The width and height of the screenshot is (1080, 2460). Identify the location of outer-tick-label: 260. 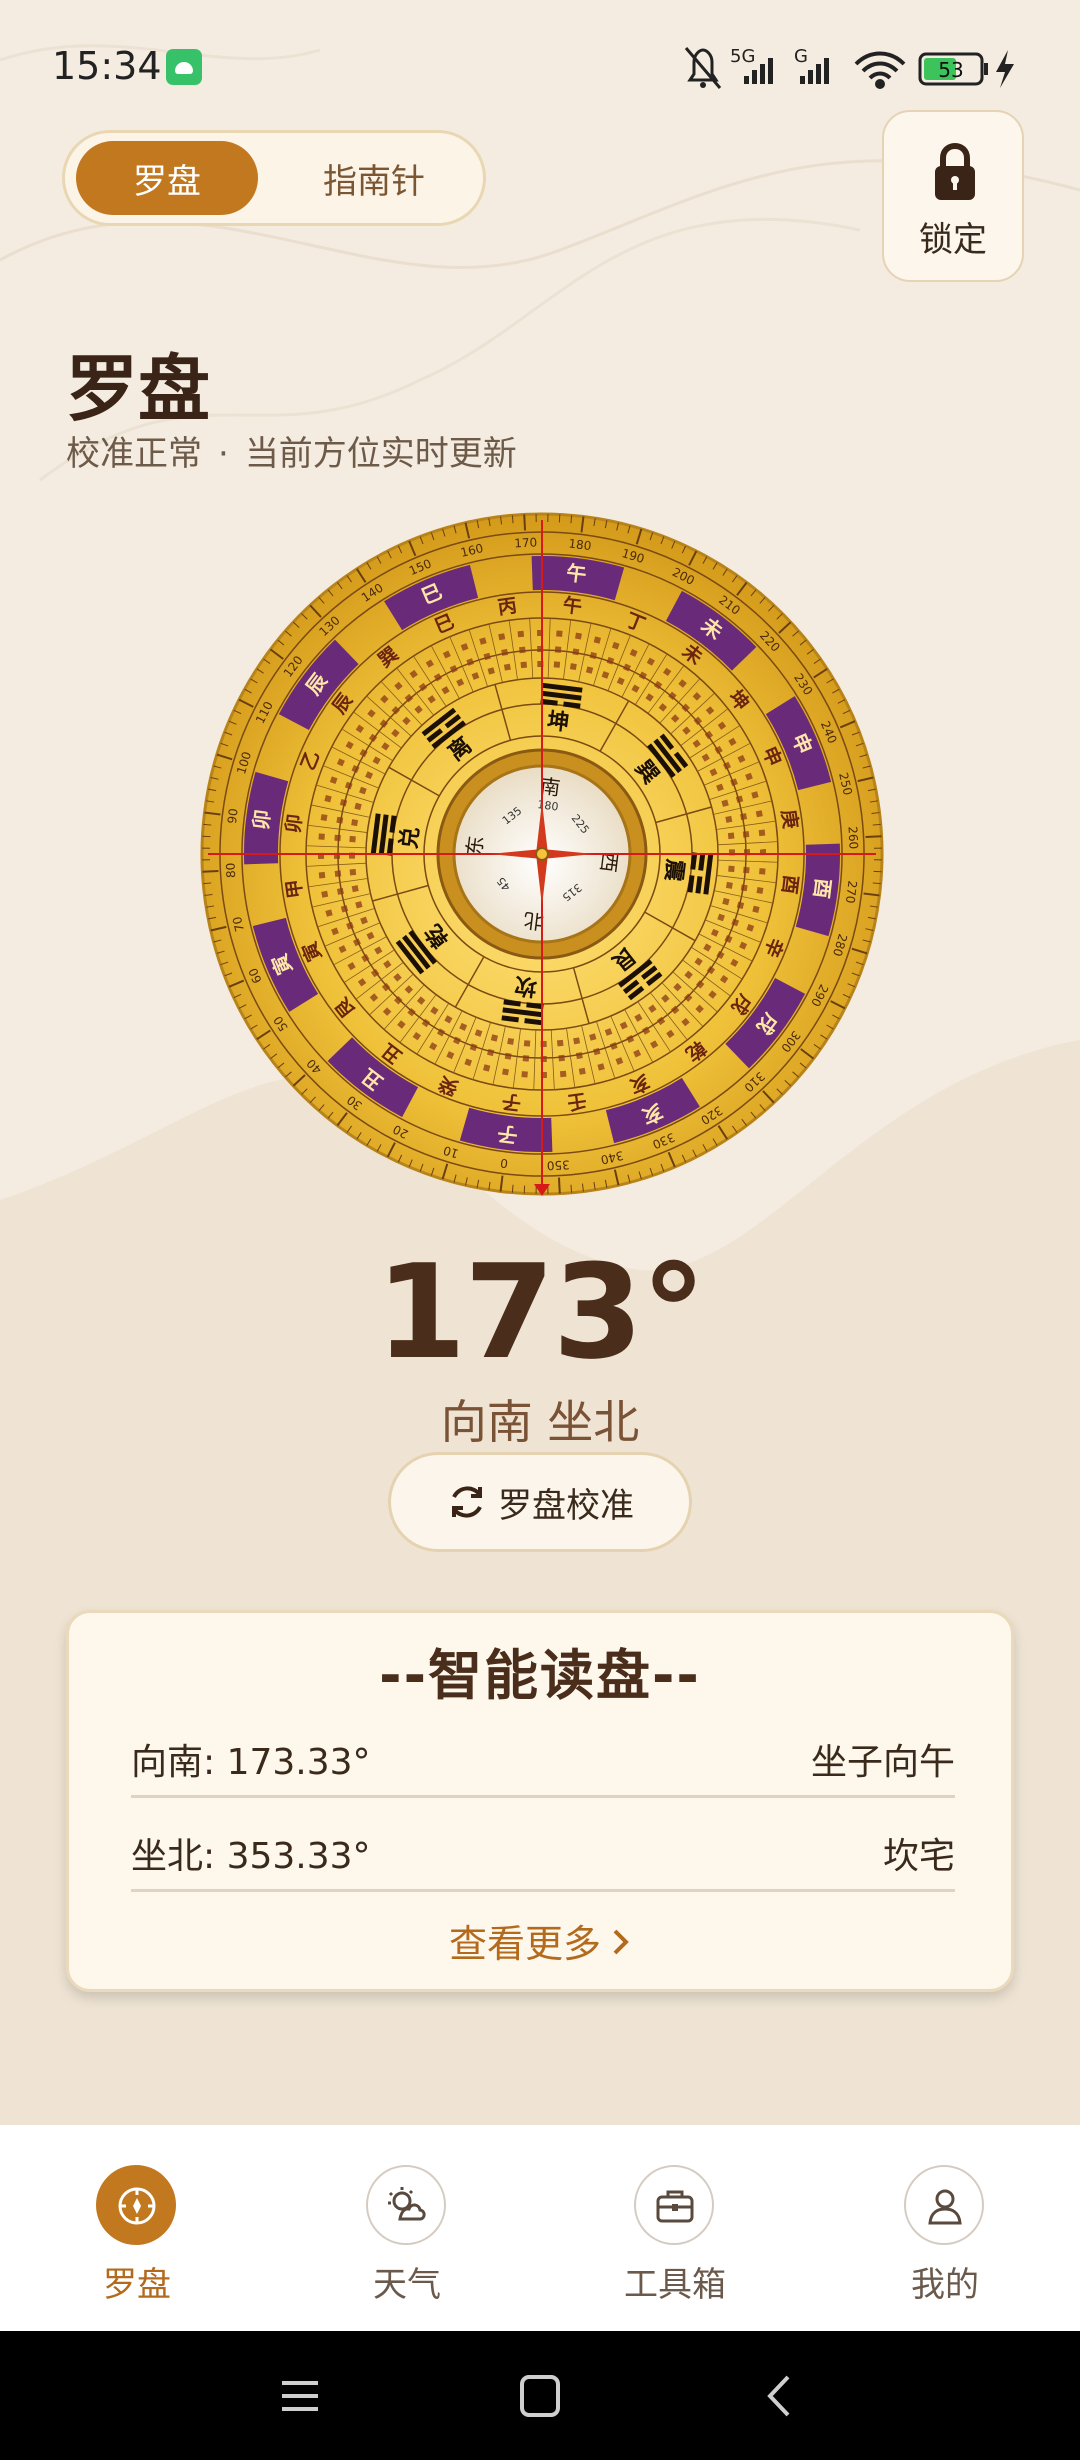
(852, 838).